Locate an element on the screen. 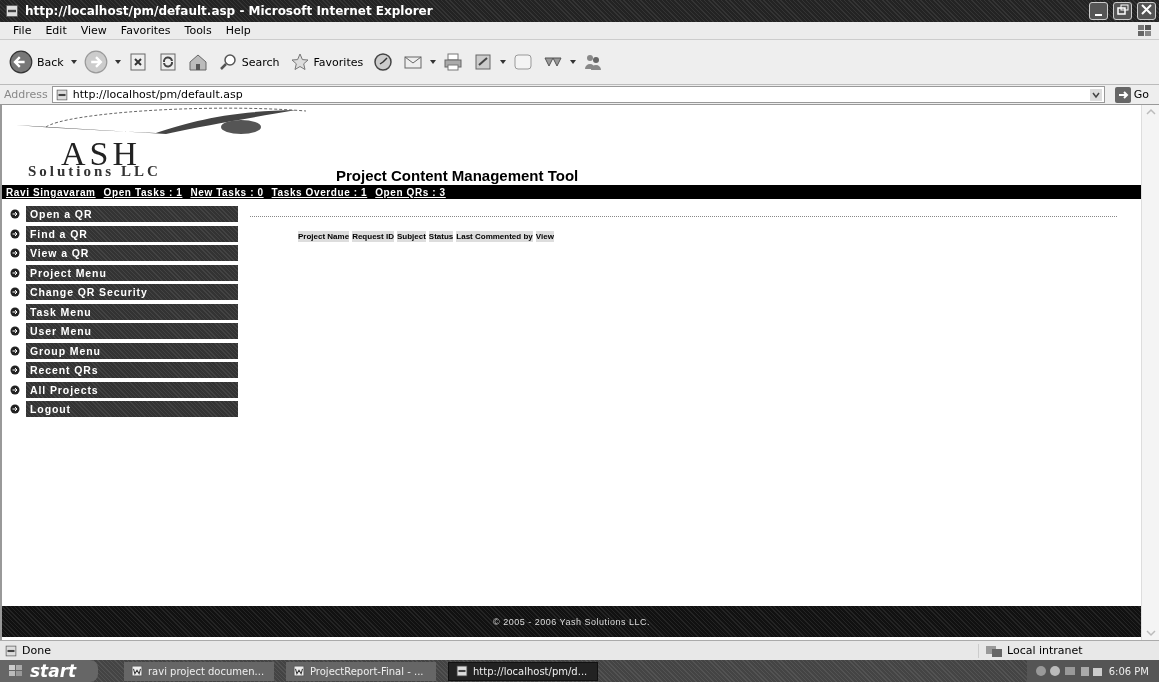 This screenshot has width=1159, height=682. address-label: Address is located at coordinates (26, 94).